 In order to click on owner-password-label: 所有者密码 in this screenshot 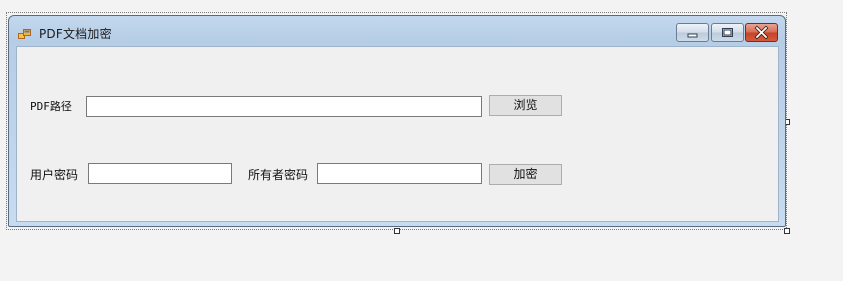, I will do `click(278, 175)`.